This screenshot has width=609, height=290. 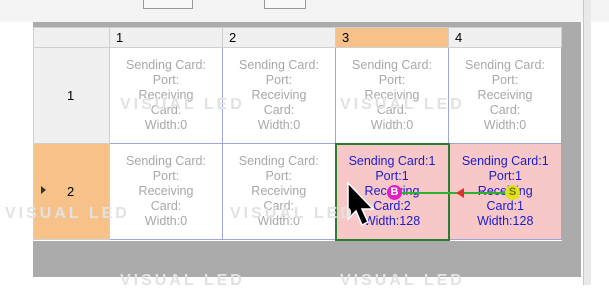 I want to click on row-header-2: 2, so click(x=71, y=191).